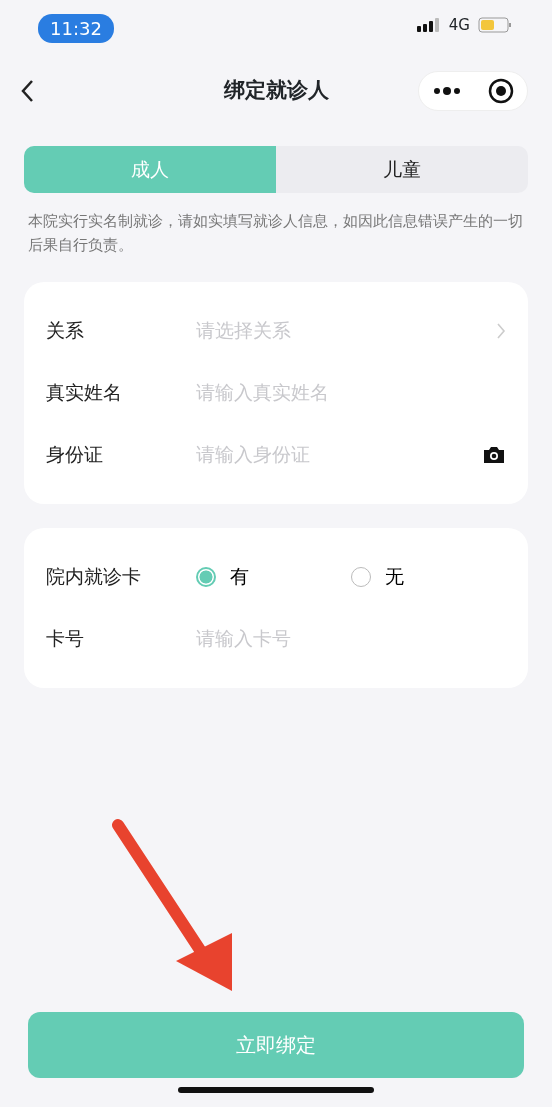 Image resolution: width=552 pixels, height=1107 pixels. Describe the element at coordinates (276, 90) in the screenshot. I see `page-title: 绑定就诊人` at that location.